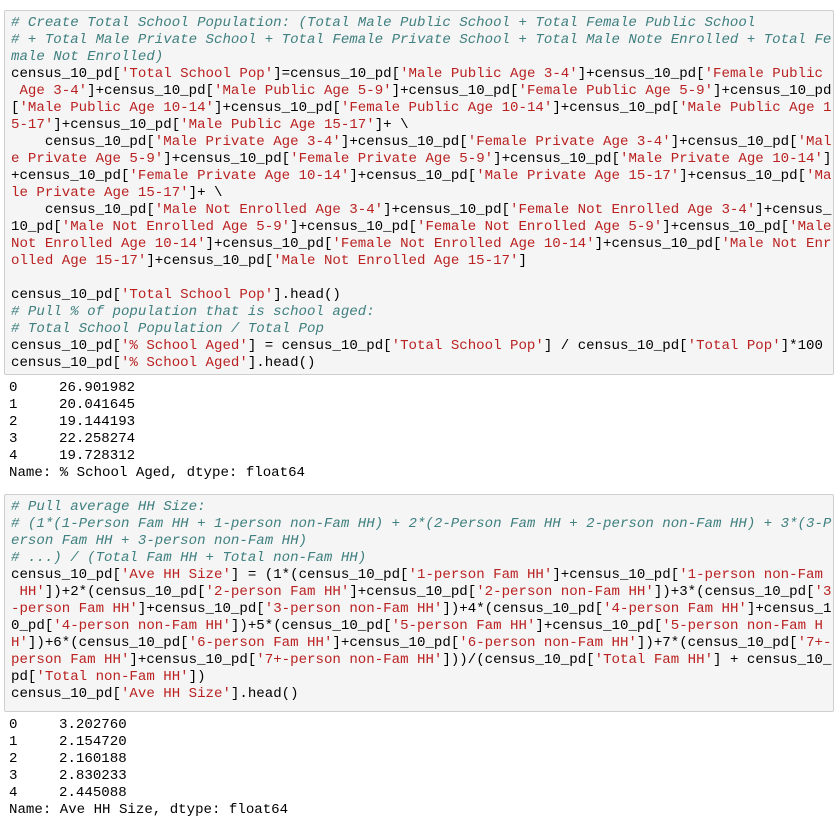 Image resolution: width=840 pixels, height=821 pixels. What do you see at coordinates (814, 142) in the screenshot?
I see `code-string: 'Mal` at bounding box center [814, 142].